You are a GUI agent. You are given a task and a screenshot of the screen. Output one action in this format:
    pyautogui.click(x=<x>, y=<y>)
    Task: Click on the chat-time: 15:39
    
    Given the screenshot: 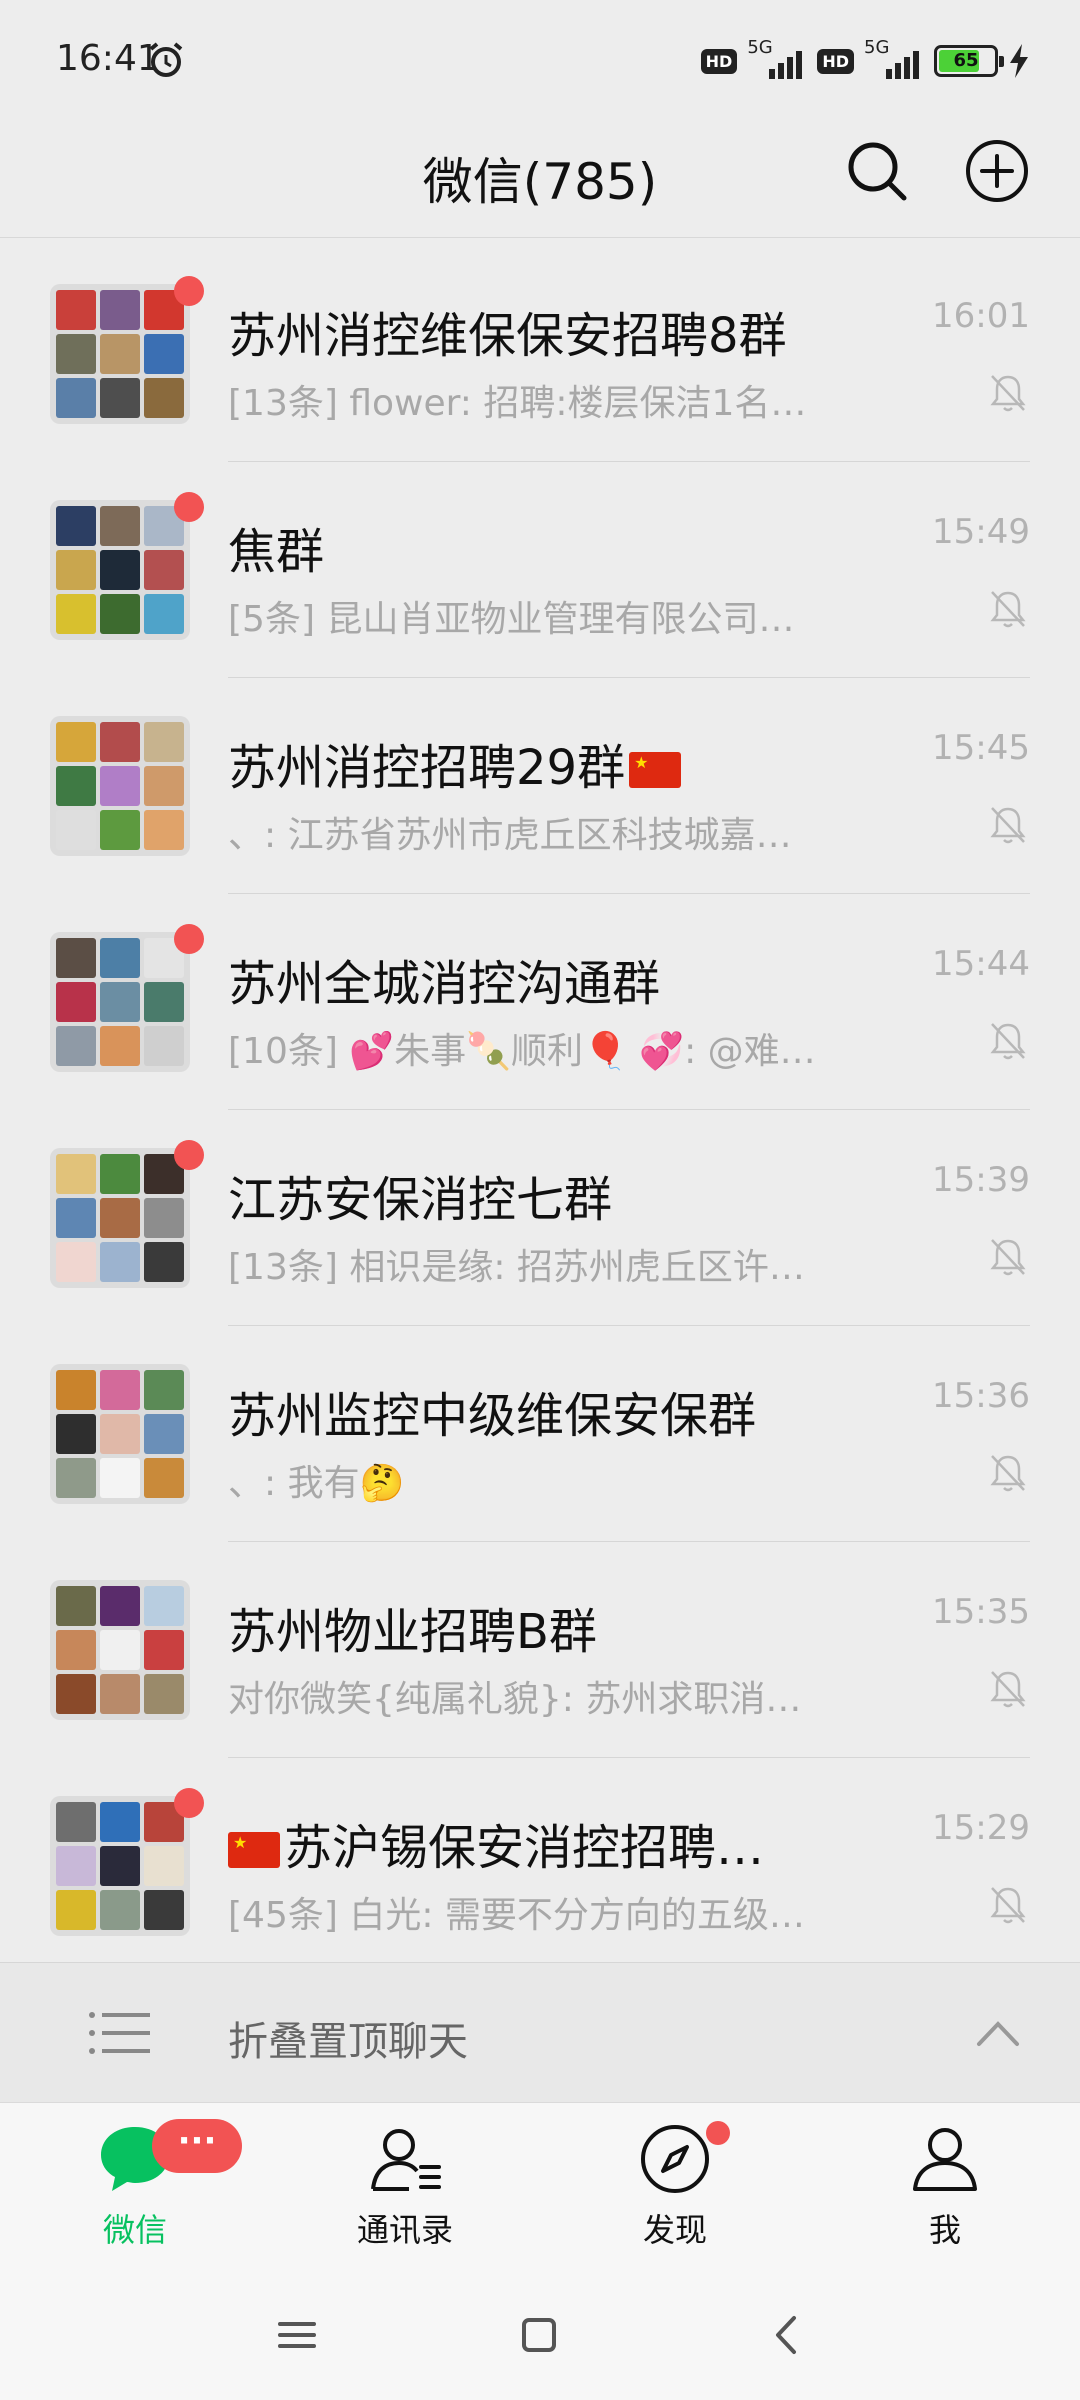 What is the action you would take?
    pyautogui.click(x=981, y=1180)
    